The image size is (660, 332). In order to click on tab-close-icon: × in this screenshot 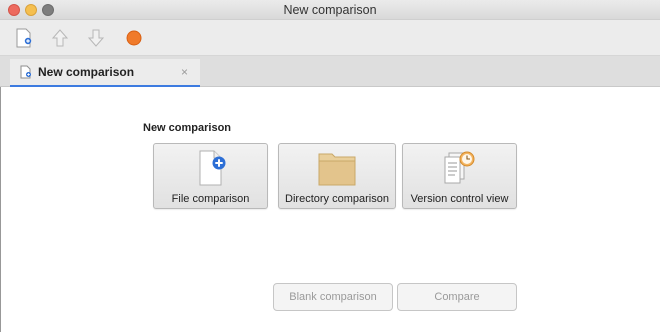, I will do `click(184, 72)`.